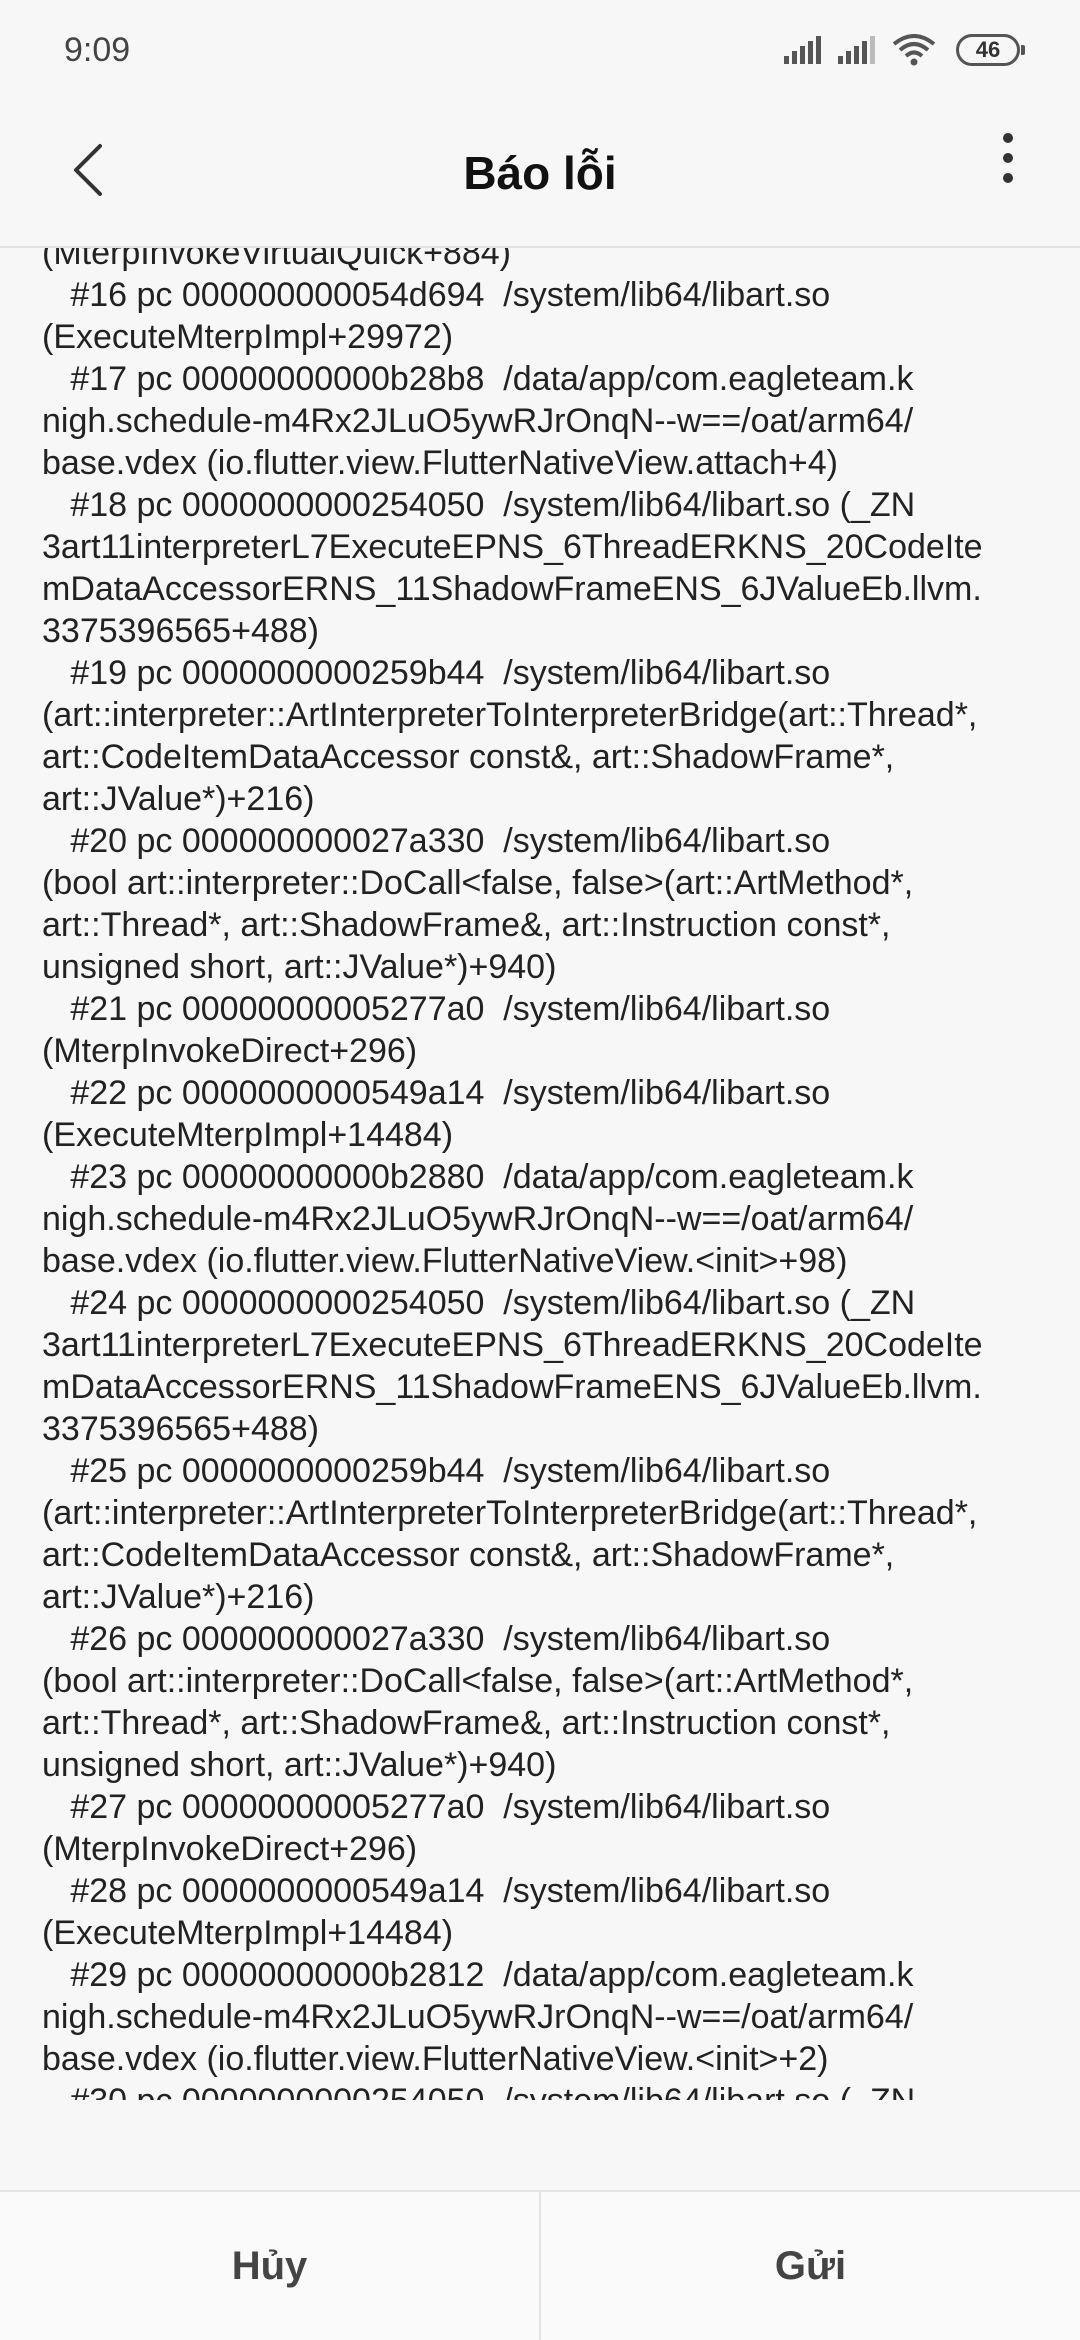  I want to click on page-title: Báo lỗi, so click(540, 173).